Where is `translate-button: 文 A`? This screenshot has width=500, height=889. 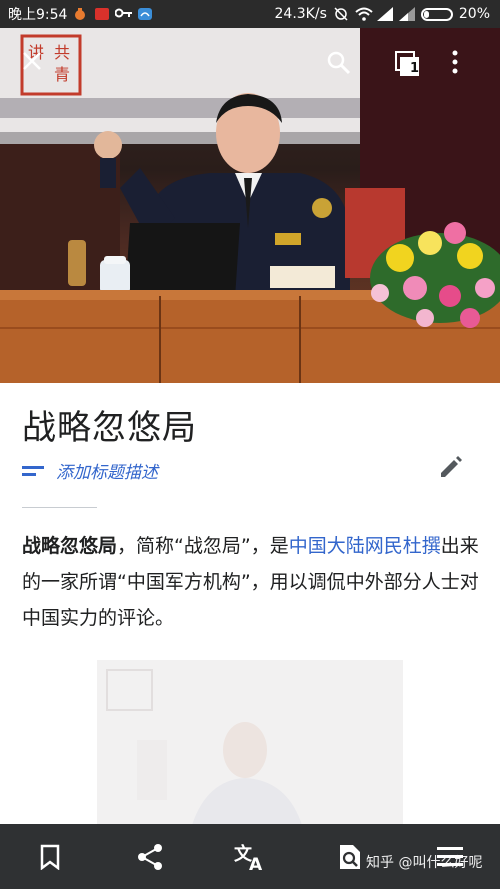 translate-button: 文 A is located at coordinates (250, 856).